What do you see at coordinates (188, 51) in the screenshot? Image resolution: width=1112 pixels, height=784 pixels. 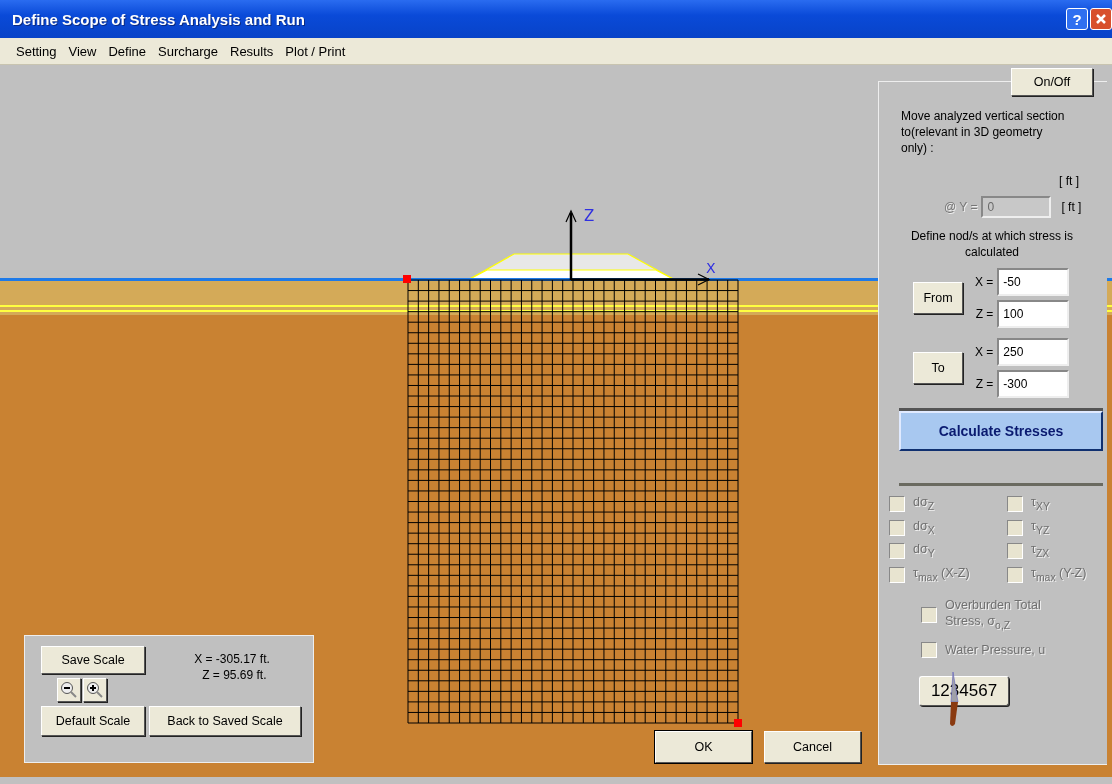 I see `menu-item: Surcharge` at bounding box center [188, 51].